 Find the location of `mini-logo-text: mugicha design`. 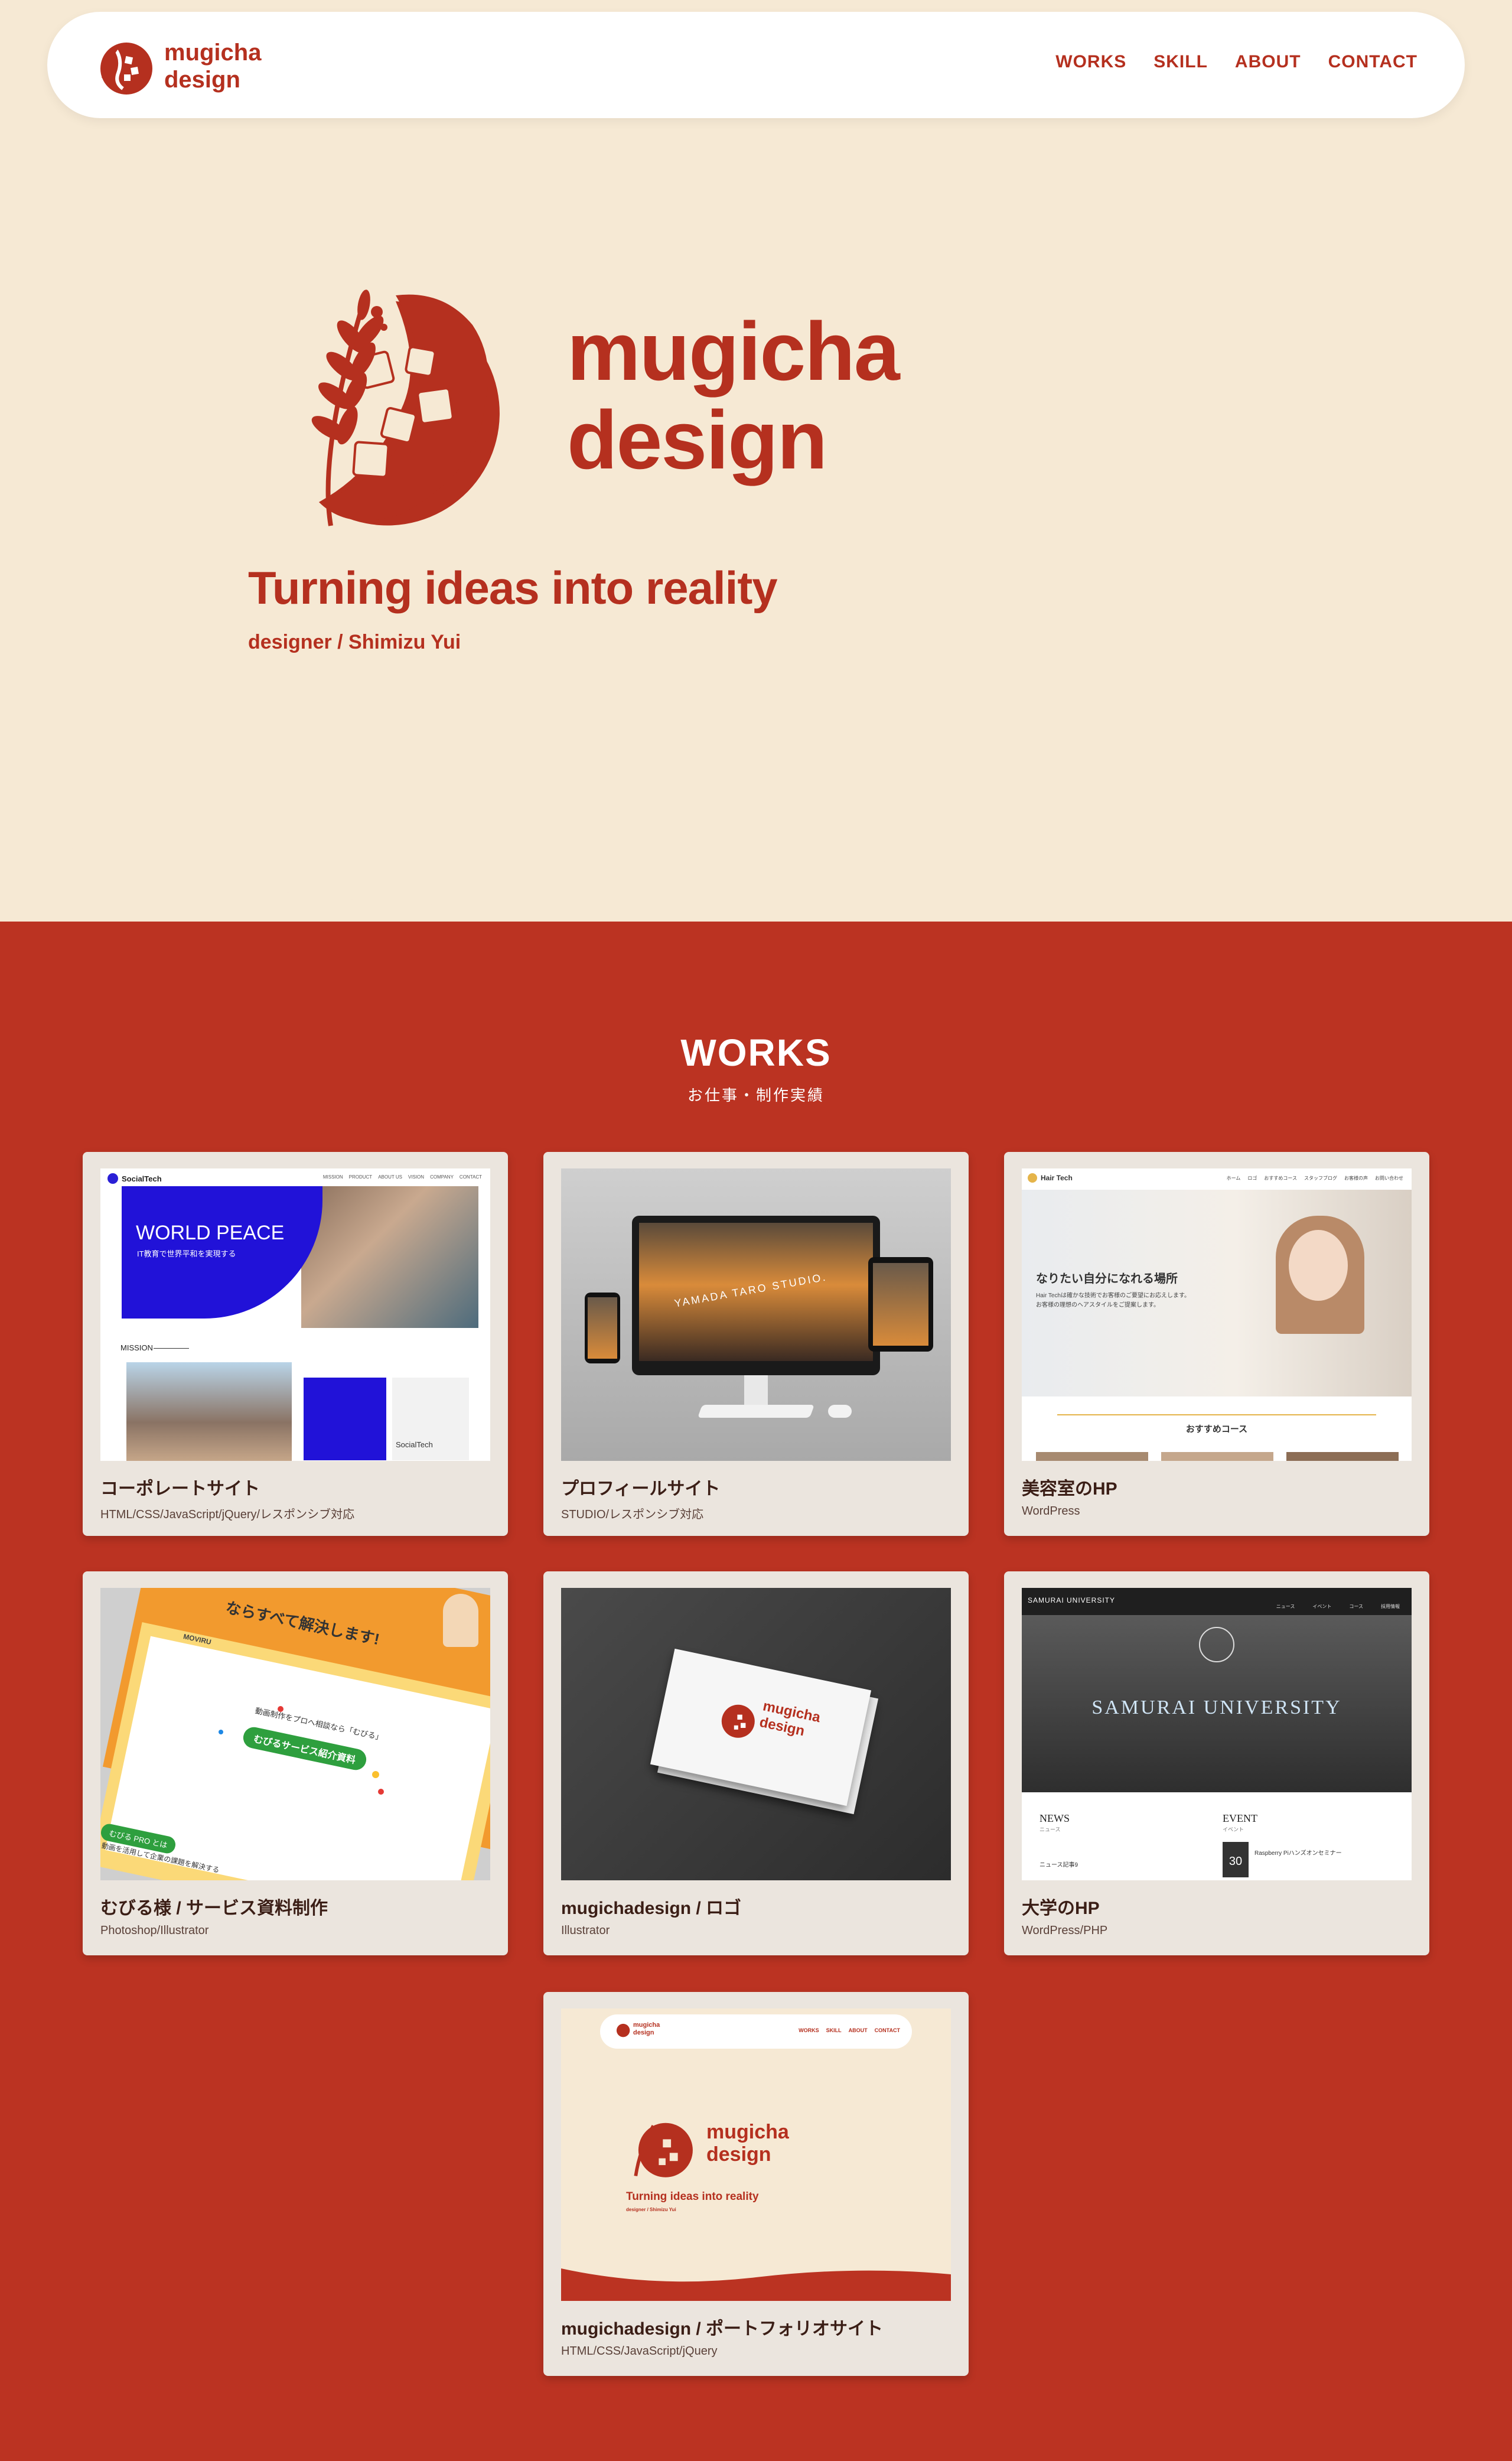

mini-logo-text: mugicha design is located at coordinates (646, 2029).